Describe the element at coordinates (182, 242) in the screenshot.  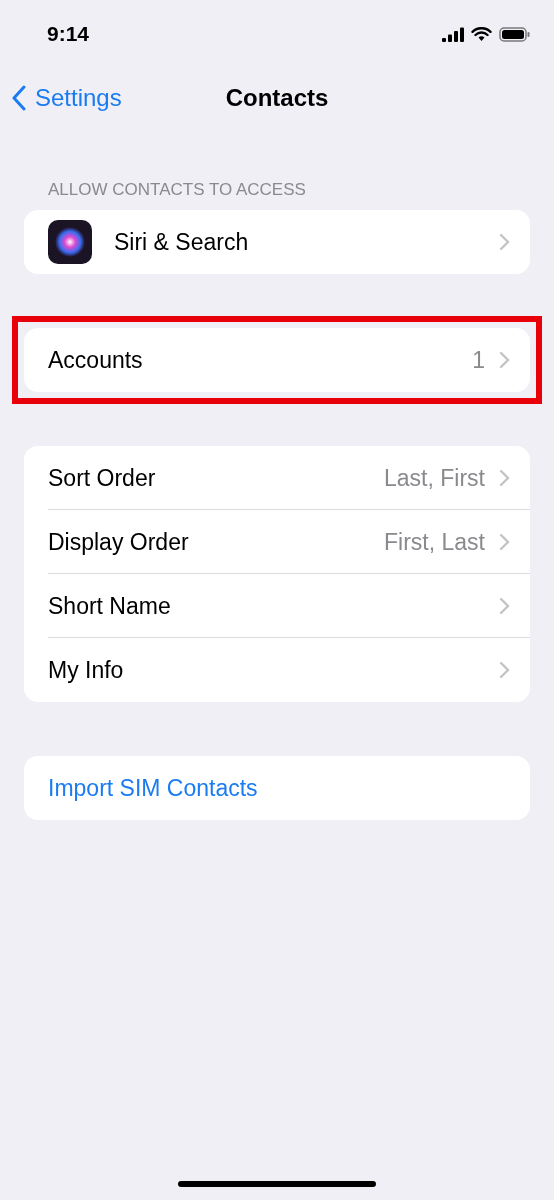
I see `row-label: Siri & Search` at that location.